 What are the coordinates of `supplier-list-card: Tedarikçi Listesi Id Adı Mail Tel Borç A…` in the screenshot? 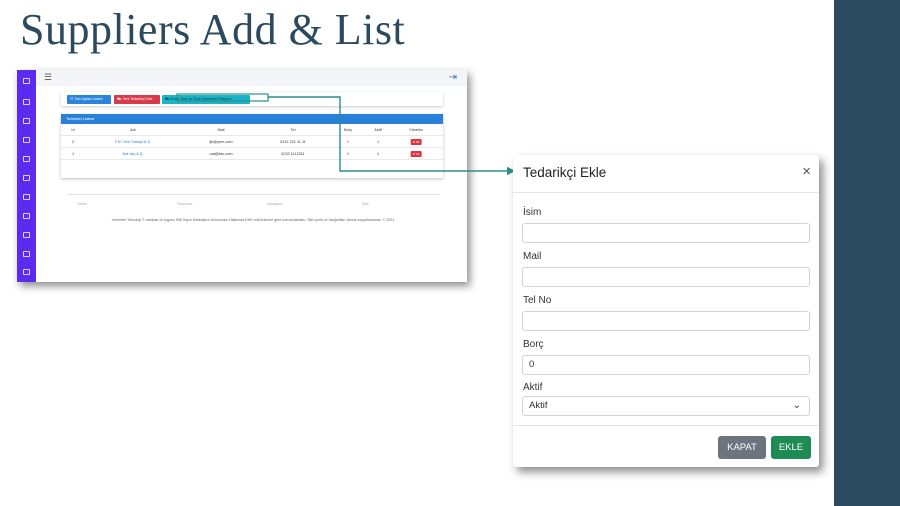 It's located at (252, 146).